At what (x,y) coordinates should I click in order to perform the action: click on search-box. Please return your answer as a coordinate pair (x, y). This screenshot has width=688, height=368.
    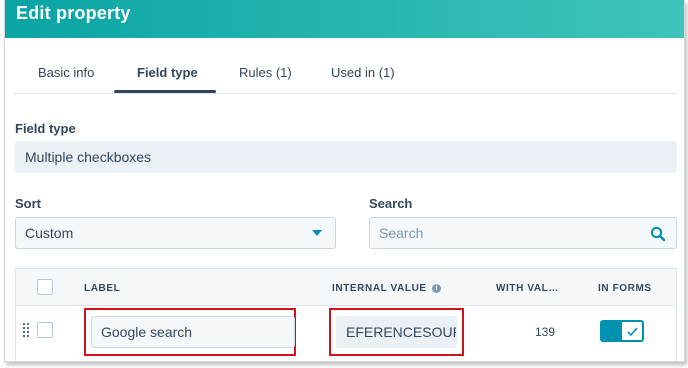
    Looking at the image, I should click on (523, 233).